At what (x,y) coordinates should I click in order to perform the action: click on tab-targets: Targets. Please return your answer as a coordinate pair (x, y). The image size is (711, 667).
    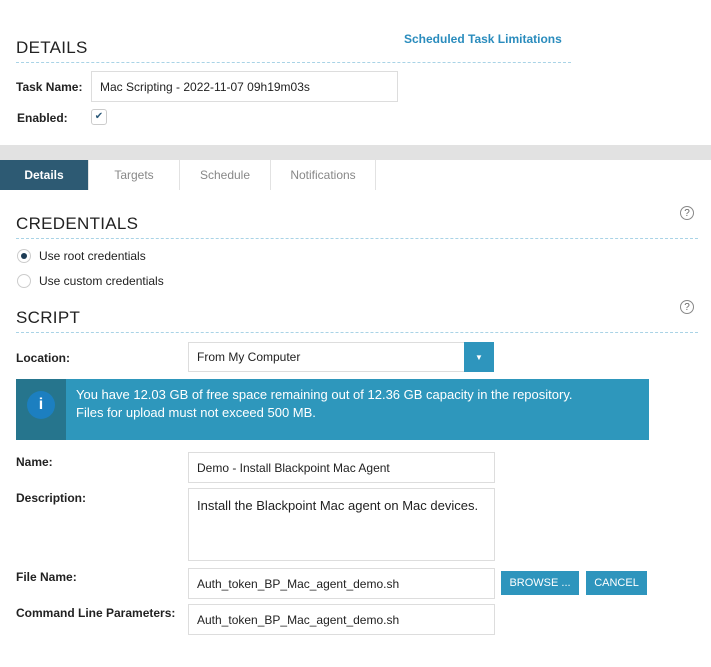
    Looking at the image, I should click on (134, 175).